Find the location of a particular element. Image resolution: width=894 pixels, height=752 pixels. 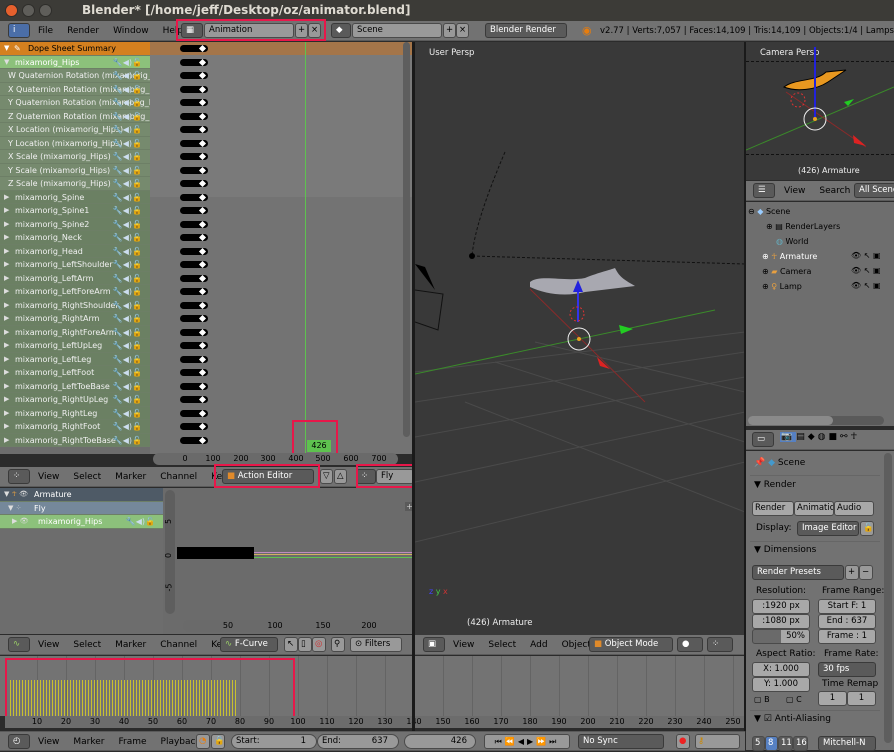

channel-action-fly: ▼ ⁘ Fly is located at coordinates (81, 508).